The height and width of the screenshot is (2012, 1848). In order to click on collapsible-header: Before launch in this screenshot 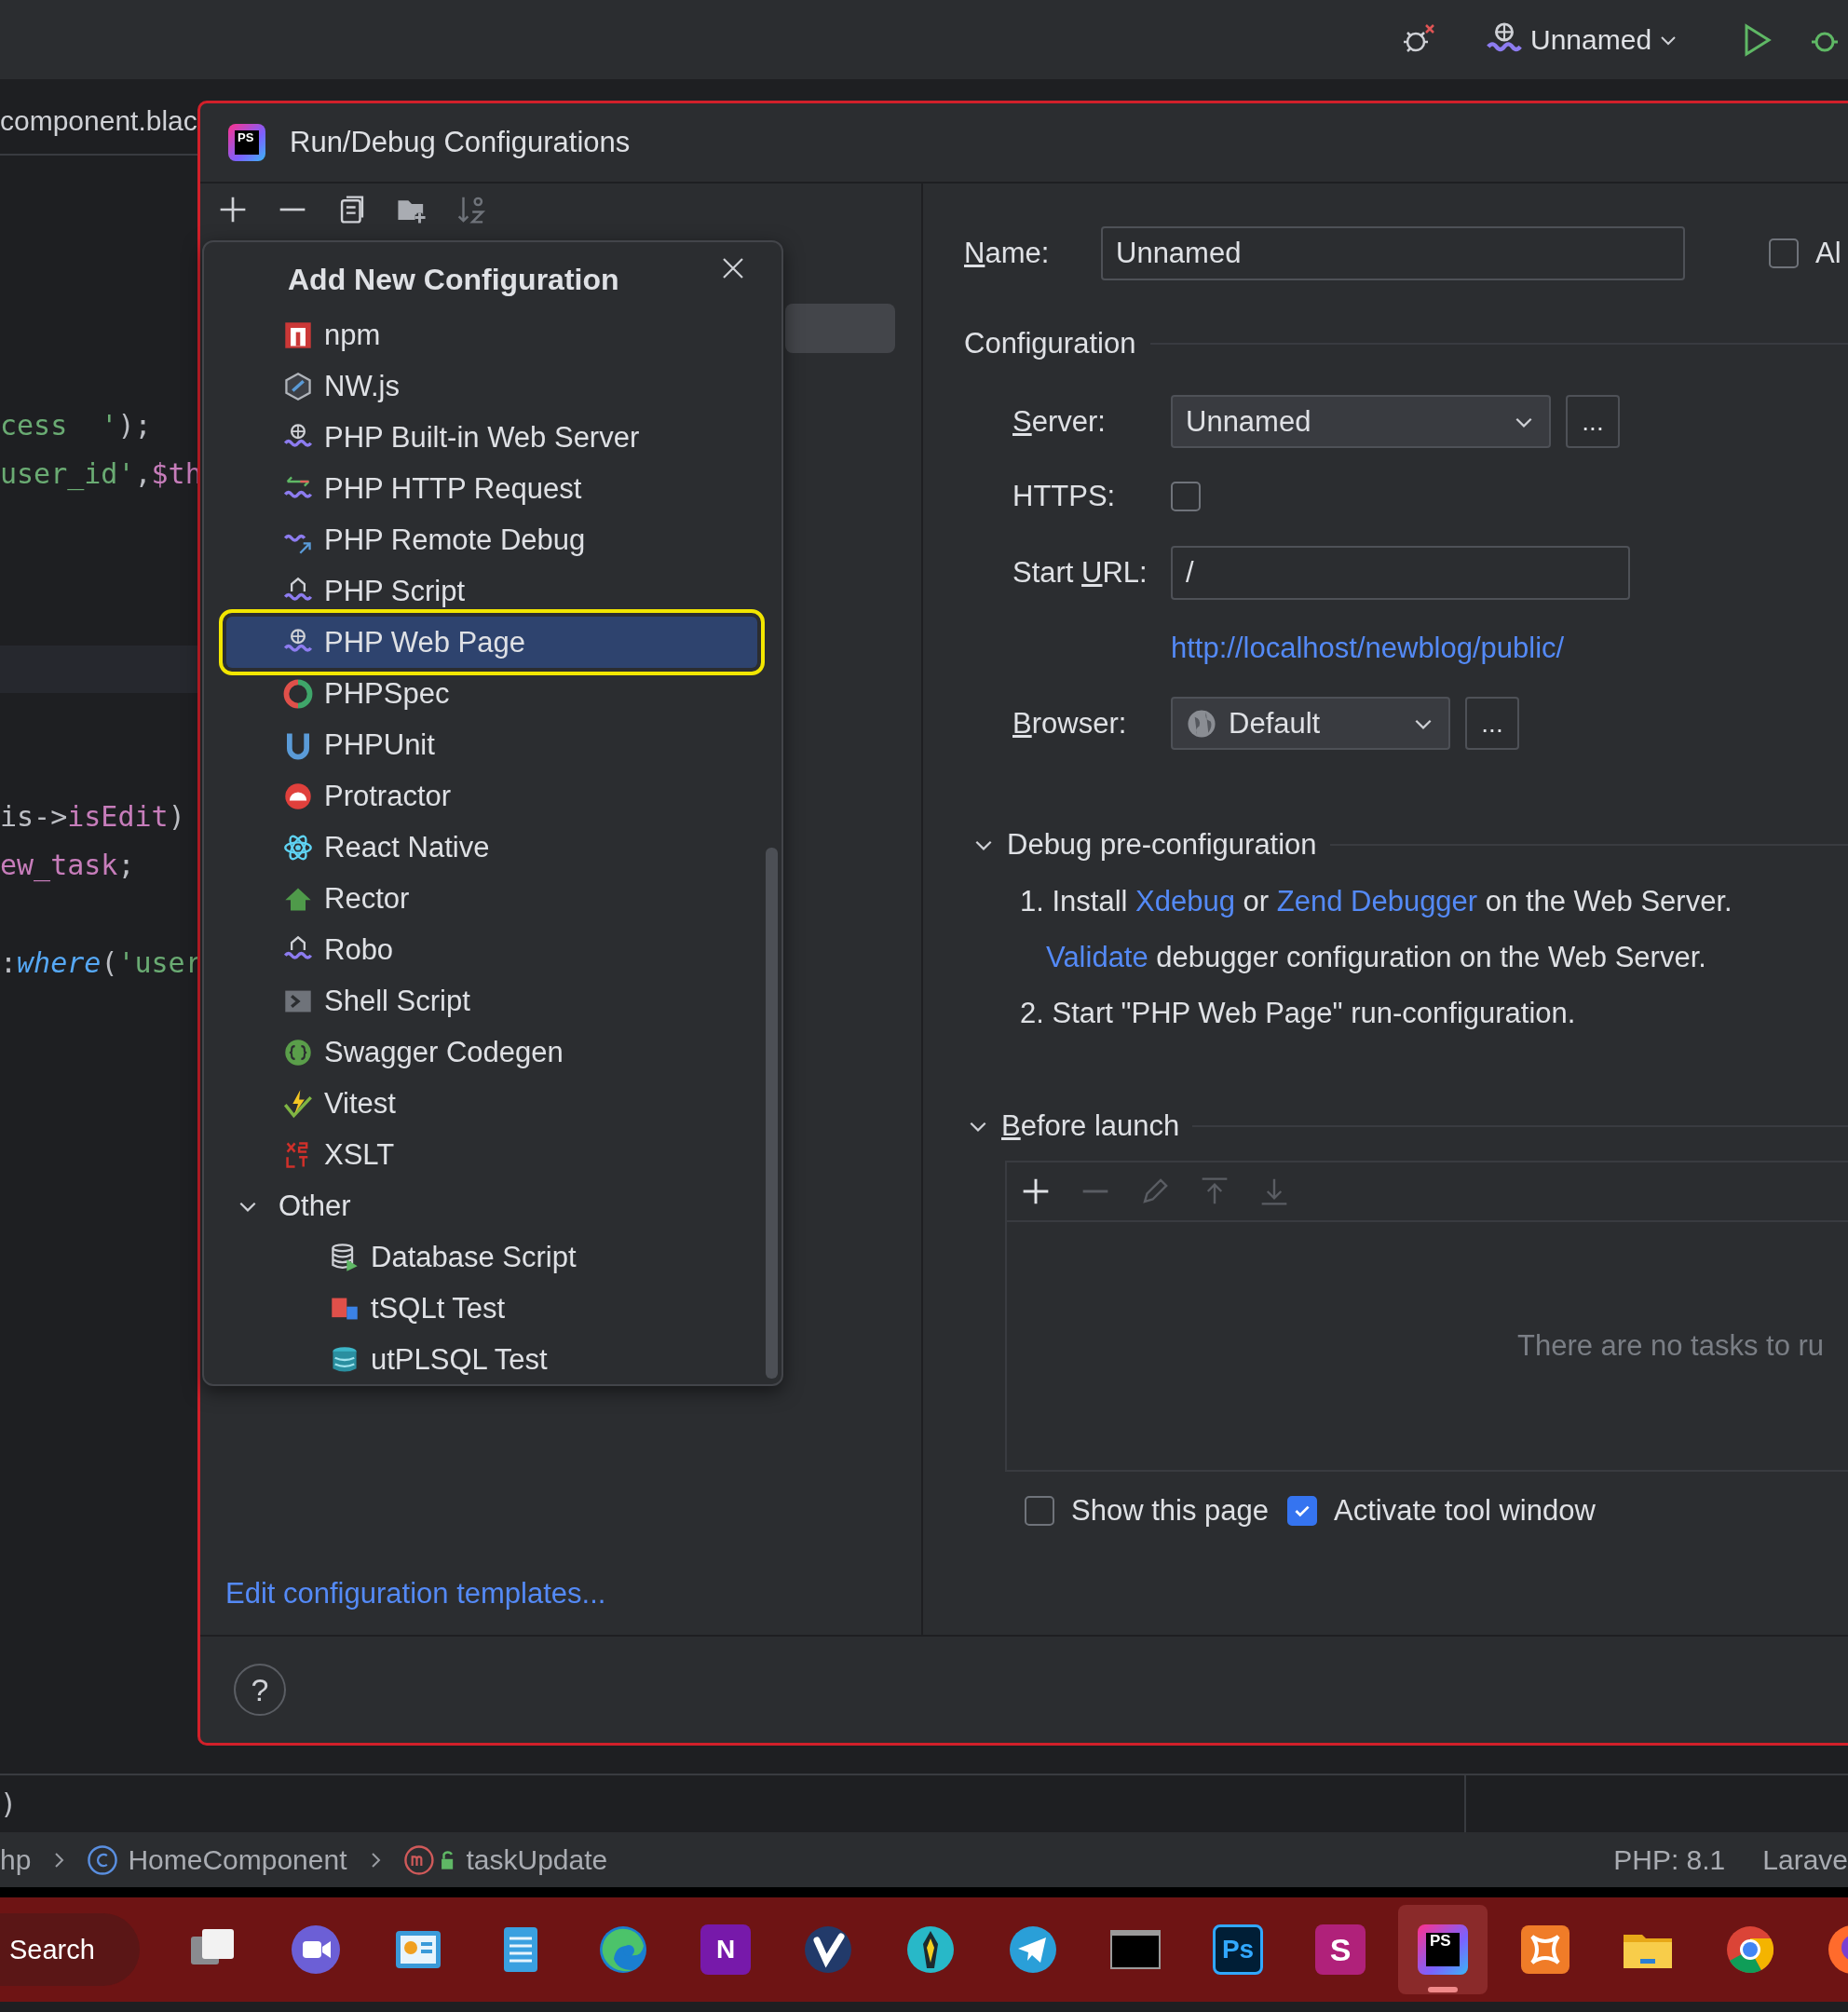, I will do `click(1406, 1126)`.